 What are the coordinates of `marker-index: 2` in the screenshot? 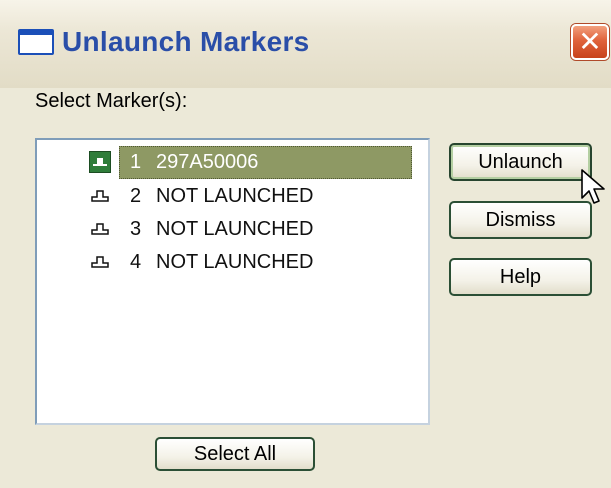 It's located at (136, 196).